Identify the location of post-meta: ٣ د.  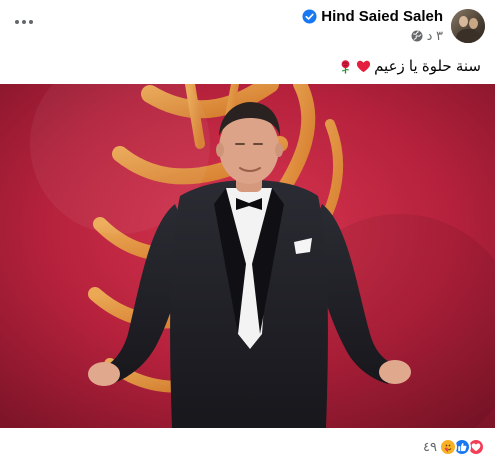
(427, 36).